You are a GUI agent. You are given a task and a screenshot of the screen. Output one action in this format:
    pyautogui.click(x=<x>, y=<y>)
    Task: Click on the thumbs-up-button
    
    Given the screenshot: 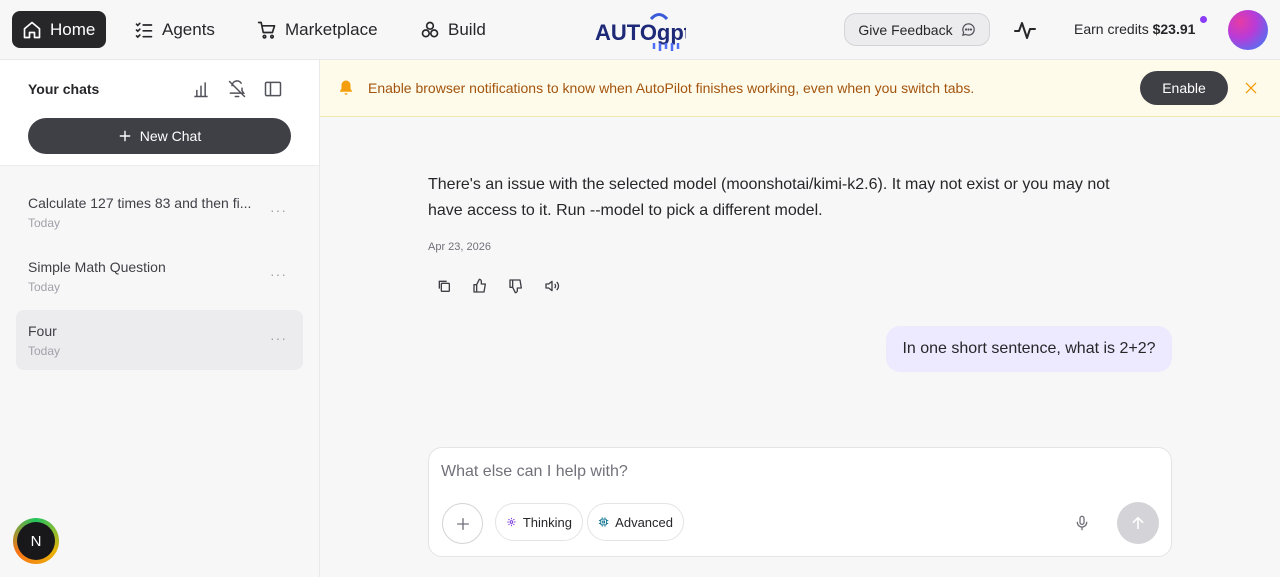 What is the action you would take?
    pyautogui.click(x=480, y=286)
    